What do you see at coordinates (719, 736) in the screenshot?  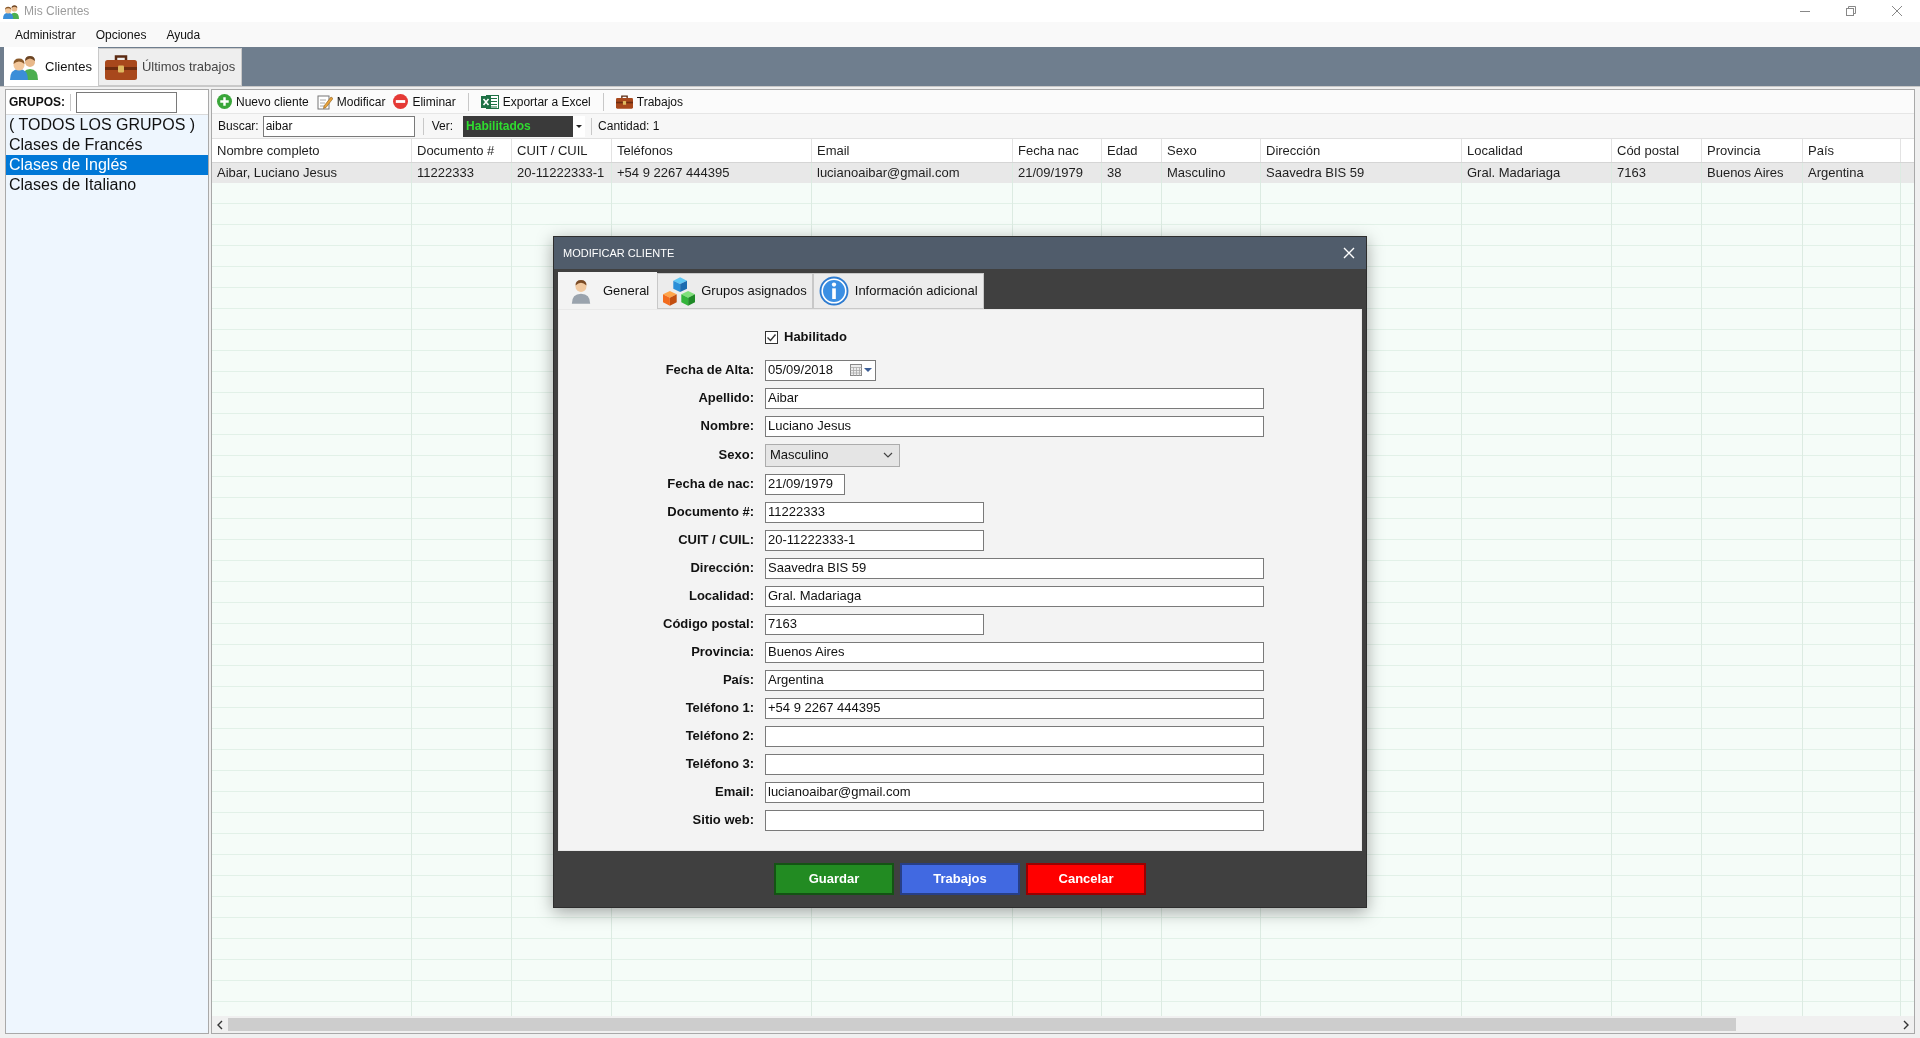 I see `field-label: Teléfono 2:` at bounding box center [719, 736].